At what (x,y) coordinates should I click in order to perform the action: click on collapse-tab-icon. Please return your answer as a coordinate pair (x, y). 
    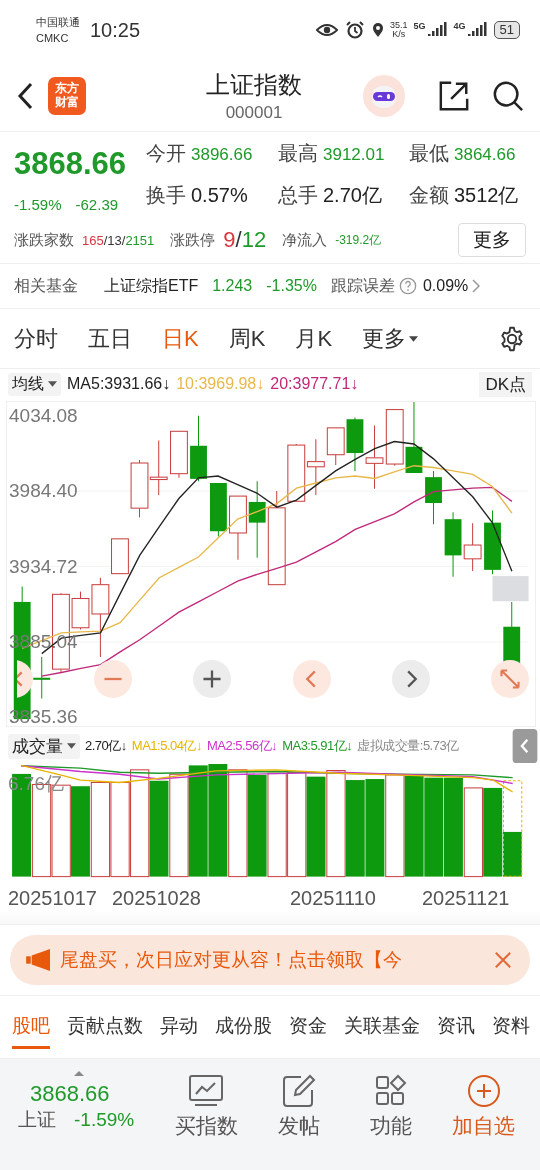
    Looking at the image, I should click on (525, 746).